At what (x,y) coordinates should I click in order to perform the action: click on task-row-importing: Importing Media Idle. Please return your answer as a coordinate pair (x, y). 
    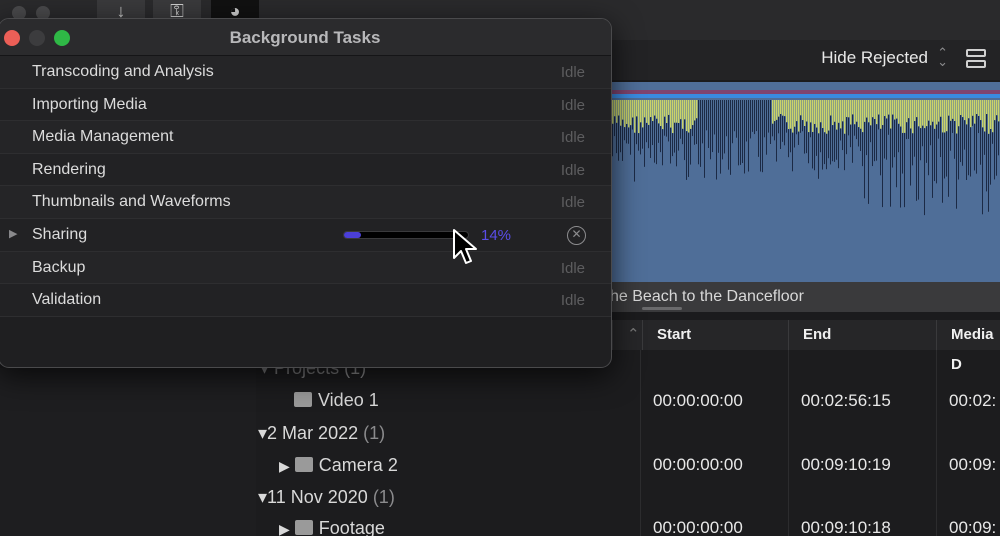
    Looking at the image, I should click on (305, 105).